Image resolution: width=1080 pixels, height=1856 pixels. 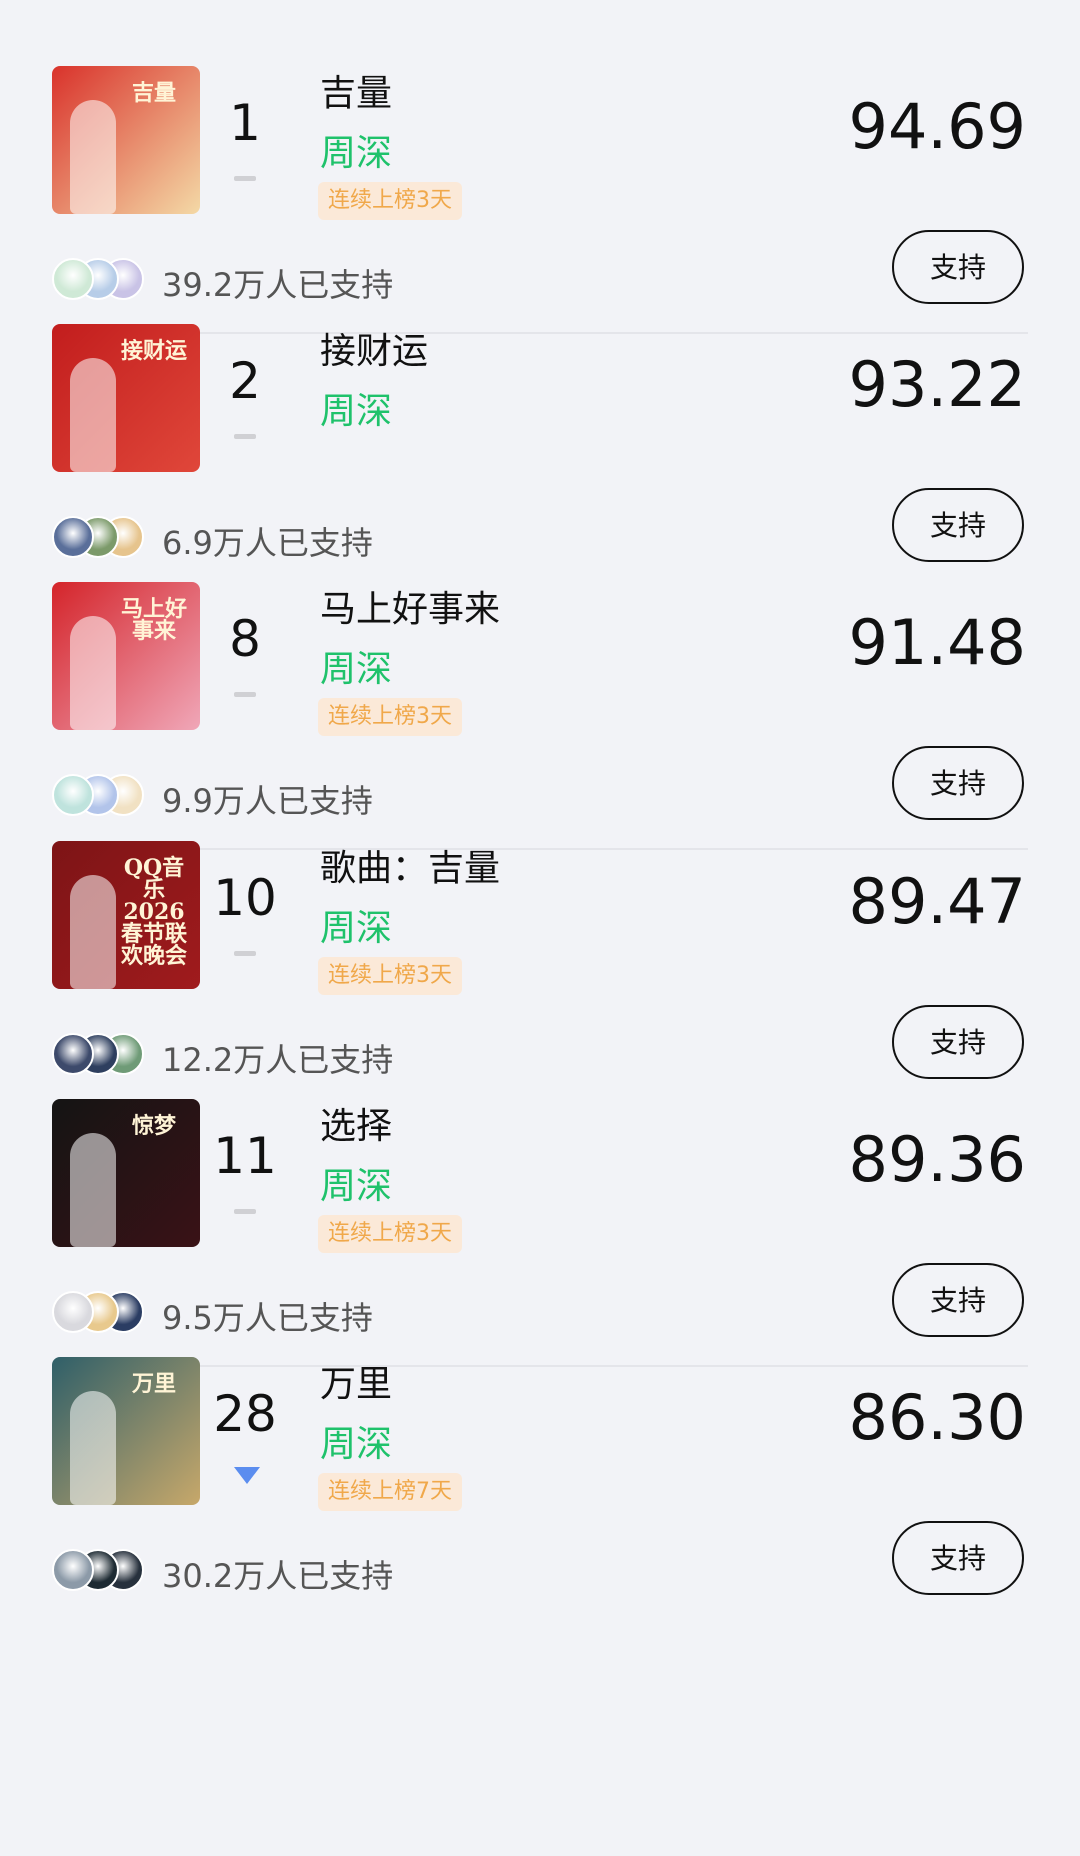 What do you see at coordinates (937, 642) in the screenshot?
I see `score-value: 91.48` at bounding box center [937, 642].